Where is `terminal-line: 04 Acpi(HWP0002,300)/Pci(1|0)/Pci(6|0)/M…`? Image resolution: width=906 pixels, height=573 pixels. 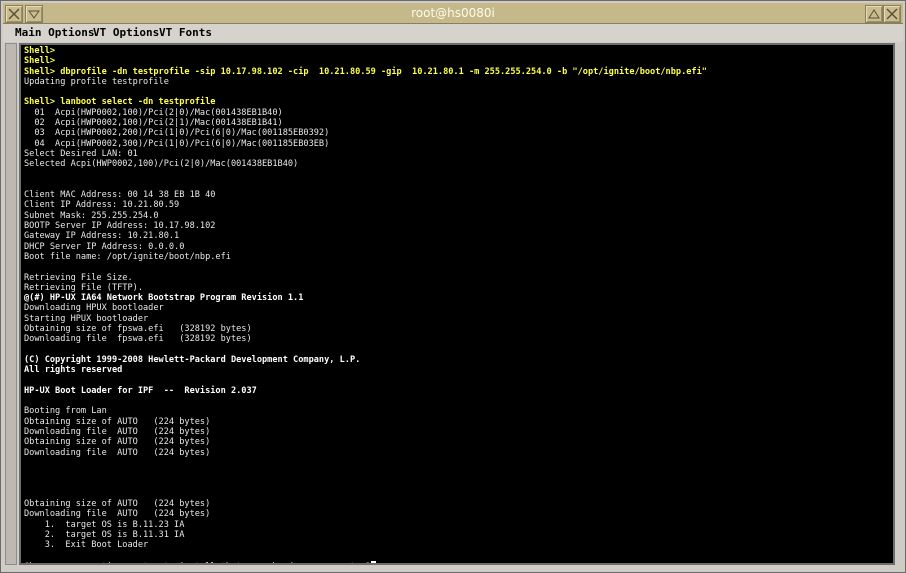 terminal-line: 04 Acpi(HWP0002,300)/Pci(1|0)/Pci(6|0)/M… is located at coordinates (177, 143).